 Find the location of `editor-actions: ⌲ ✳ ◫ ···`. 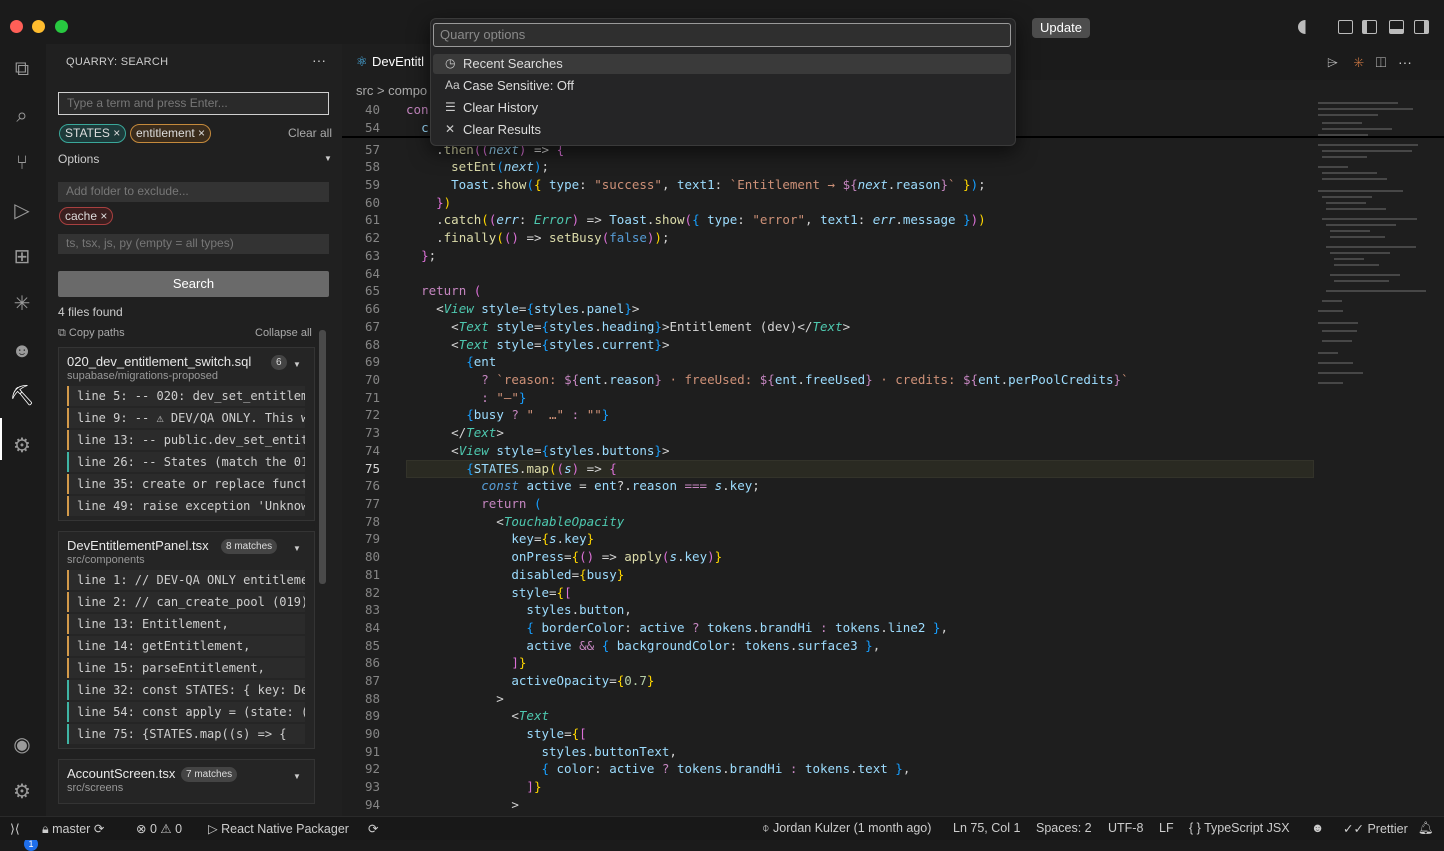

editor-actions: ⌲ ✳ ◫ ··· is located at coordinates (1369, 62).